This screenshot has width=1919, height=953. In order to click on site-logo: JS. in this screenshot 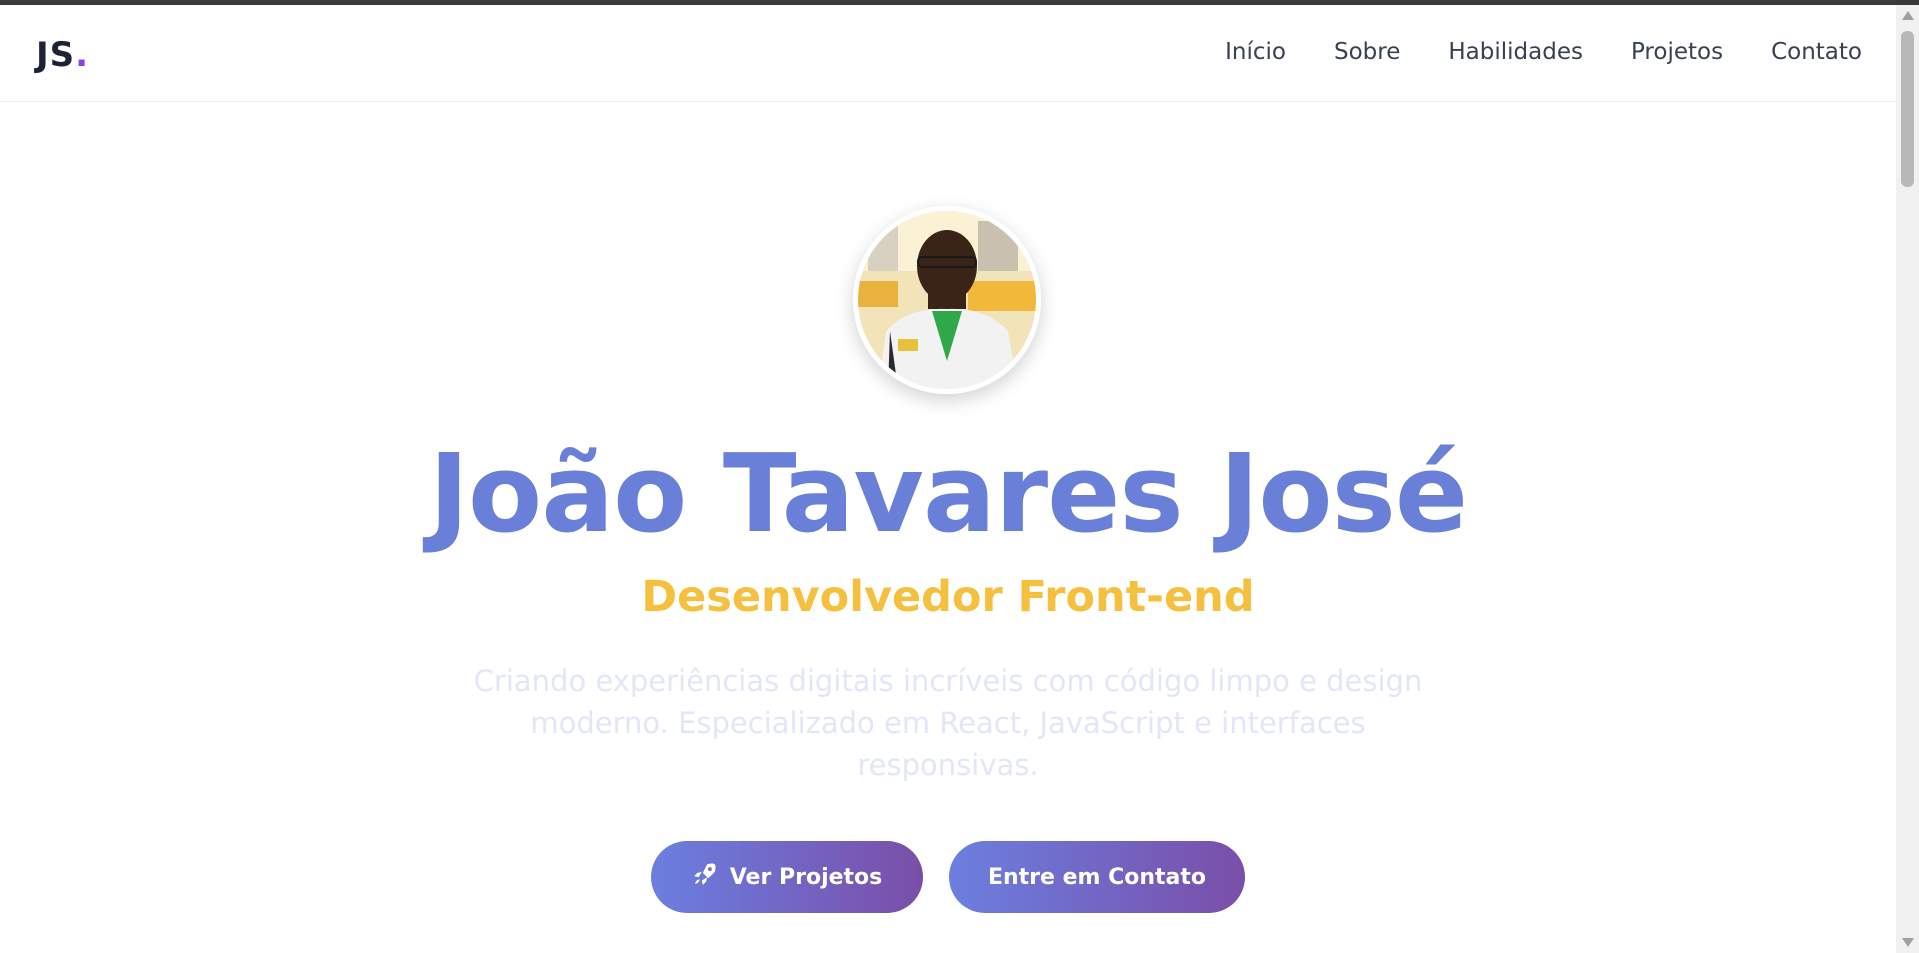, I will do `click(62, 55)`.